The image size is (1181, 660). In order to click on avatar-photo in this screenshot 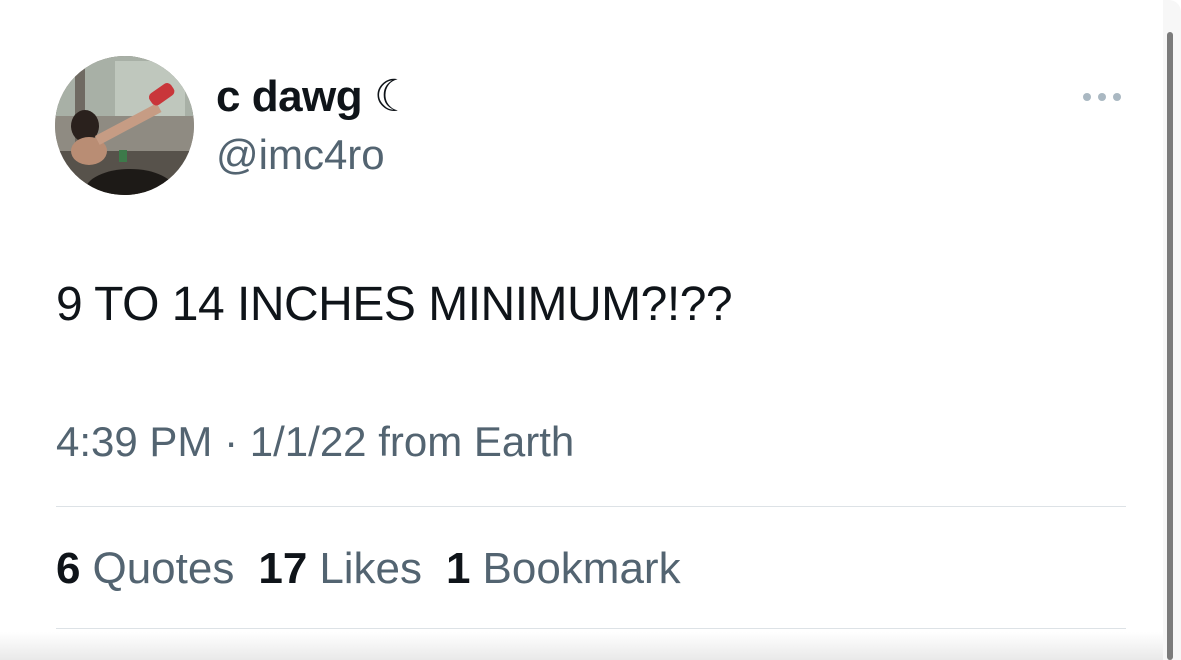, I will do `click(124, 125)`.